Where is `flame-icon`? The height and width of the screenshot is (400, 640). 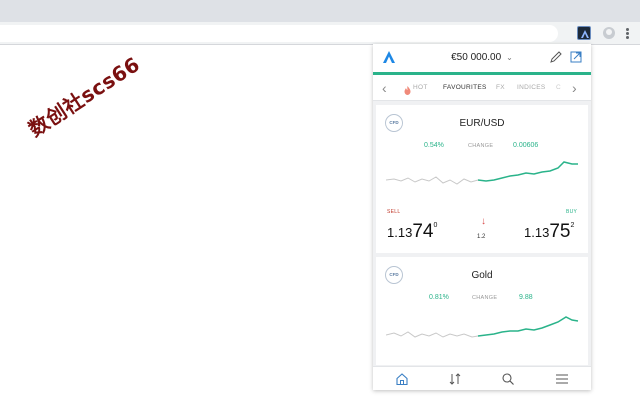 flame-icon is located at coordinates (407, 91).